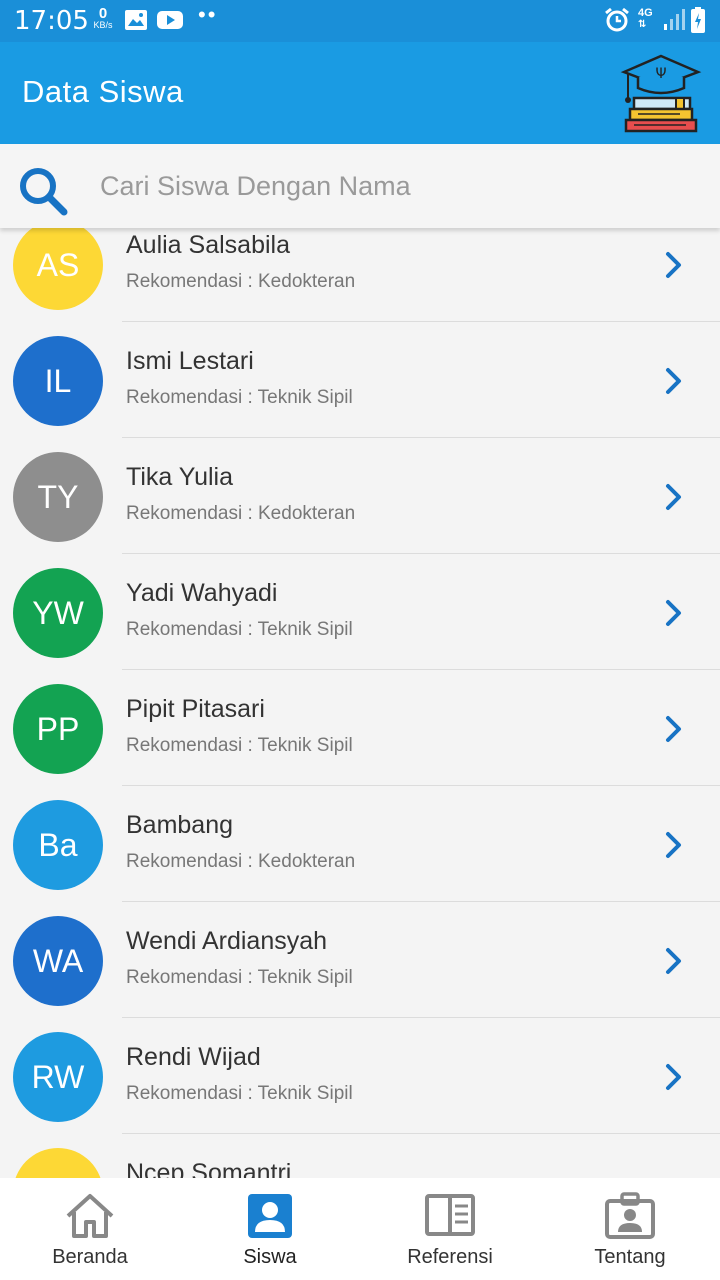  What do you see at coordinates (43, 191) in the screenshot?
I see `search-icon` at bounding box center [43, 191].